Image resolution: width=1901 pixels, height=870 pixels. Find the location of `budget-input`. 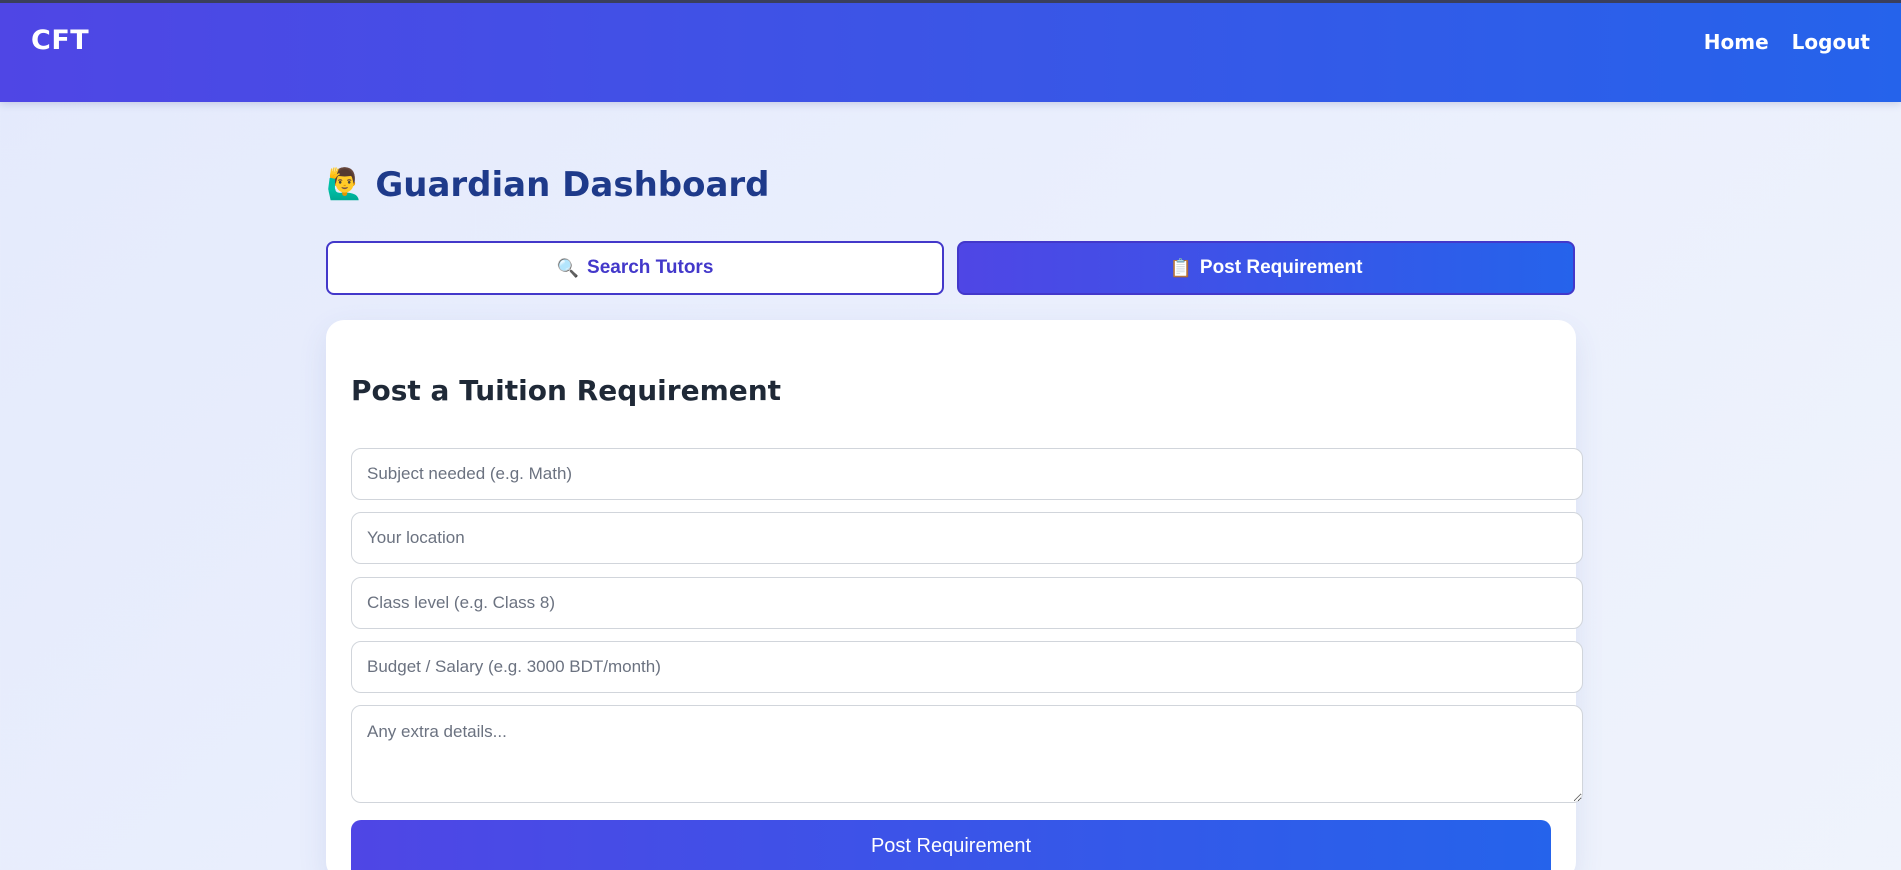

budget-input is located at coordinates (967, 667).